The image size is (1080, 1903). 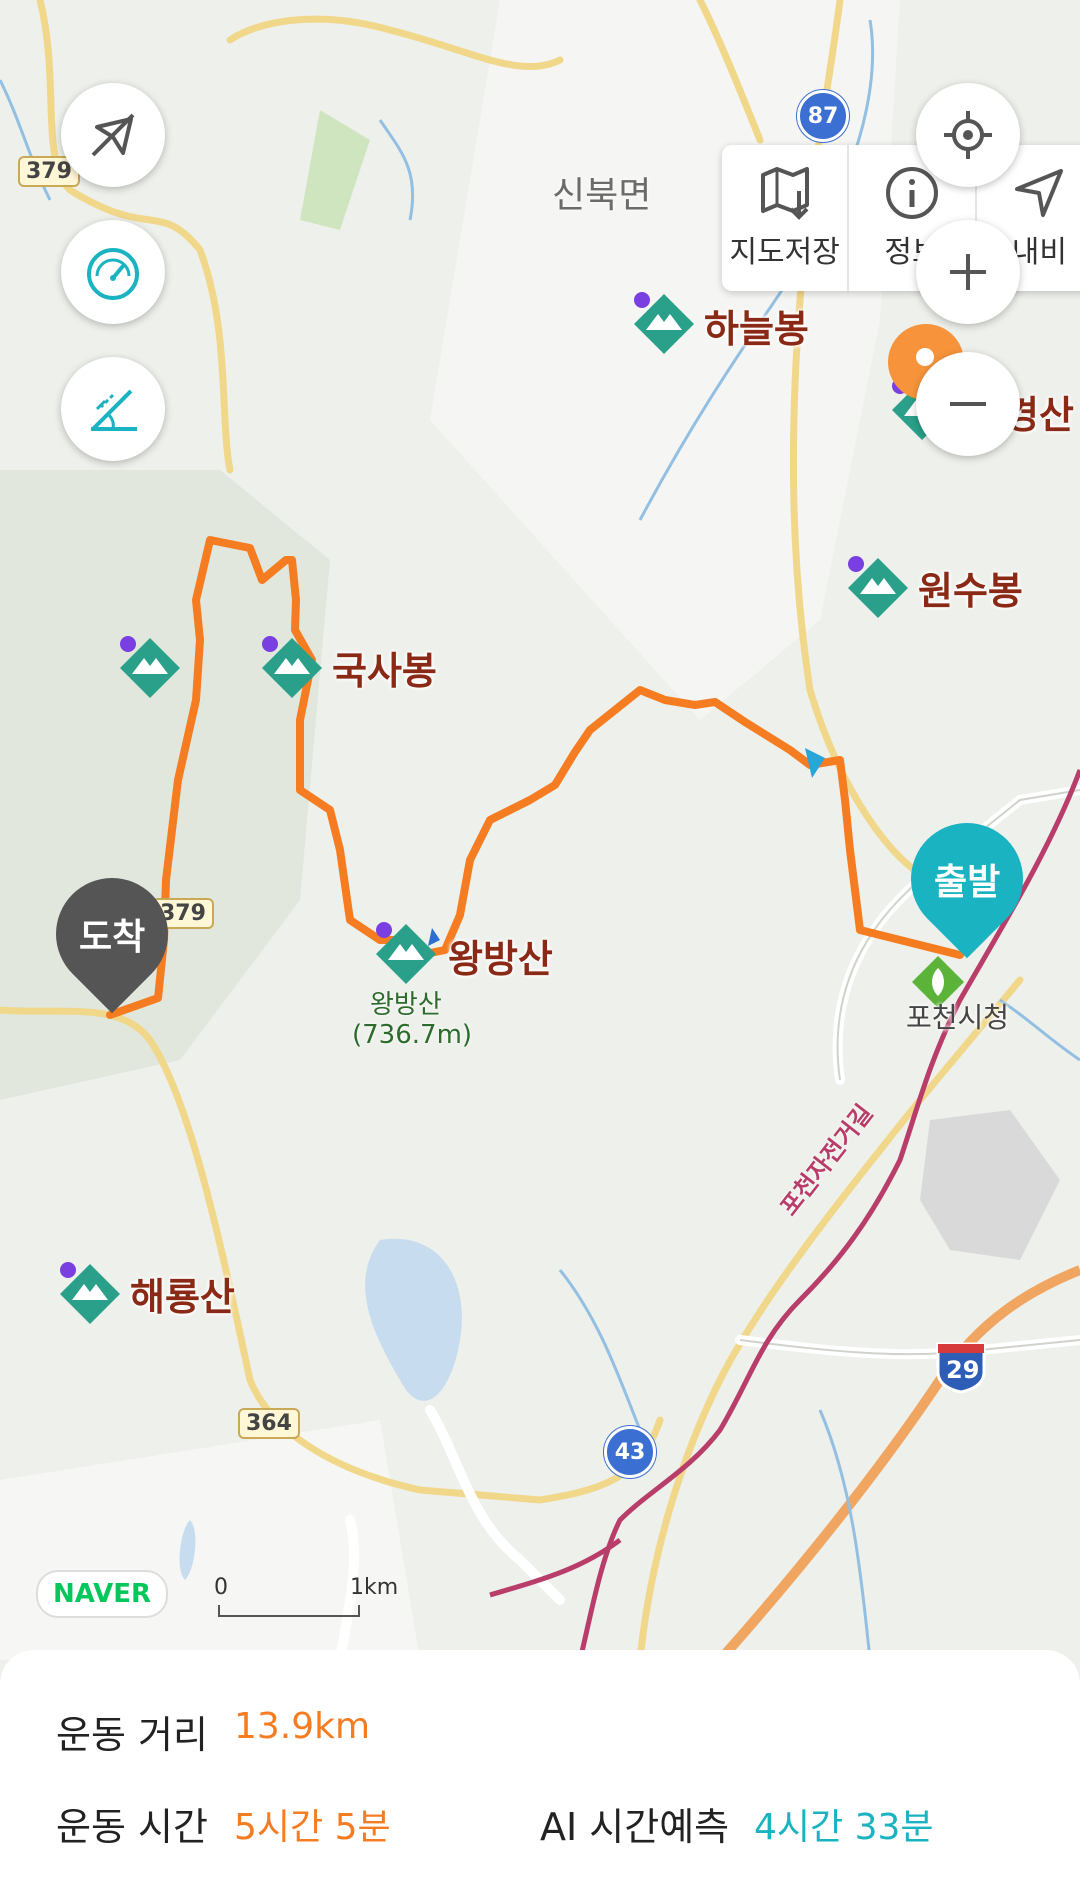 I want to click on peak-label-wangbangsan: 왕방산, so click(x=500, y=959).